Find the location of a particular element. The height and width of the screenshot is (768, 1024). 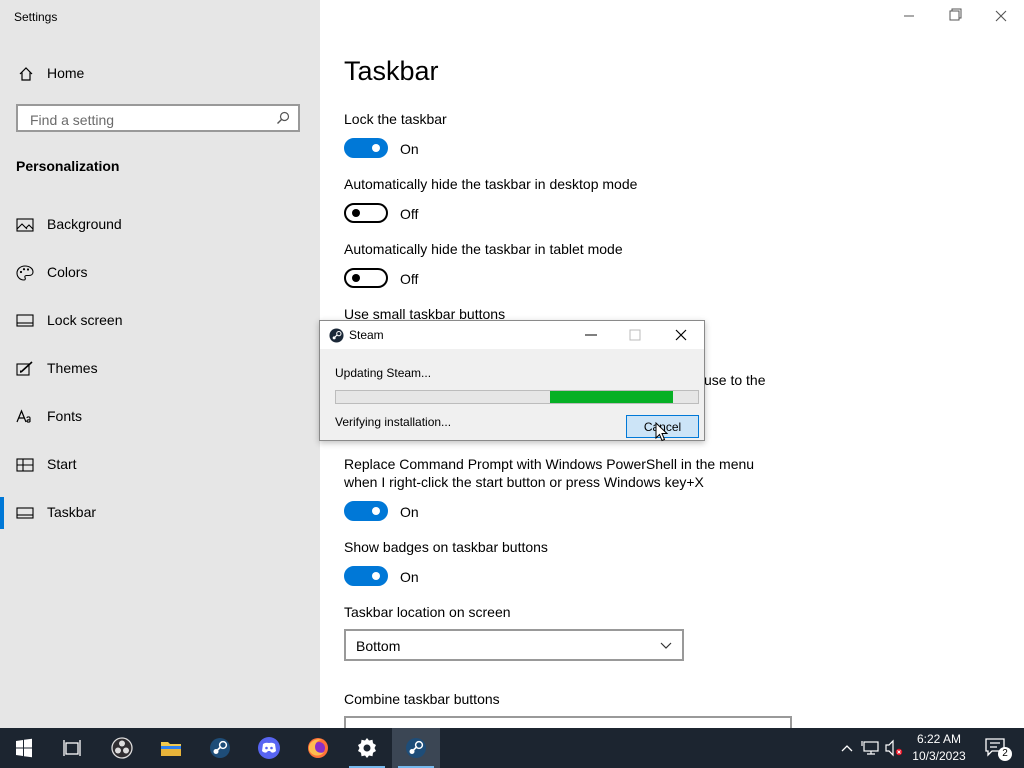

dialog-titlebar: Steam is located at coordinates (512, 335).